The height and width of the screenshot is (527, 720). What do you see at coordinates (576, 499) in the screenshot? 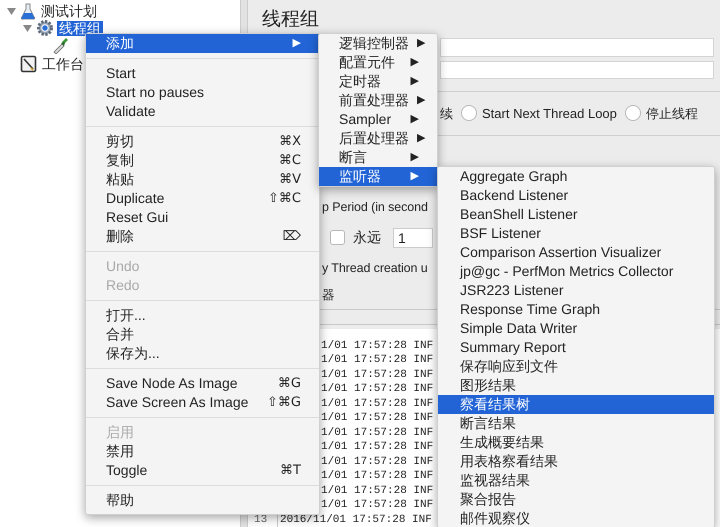
I see `menu-item: 聚合报告` at bounding box center [576, 499].